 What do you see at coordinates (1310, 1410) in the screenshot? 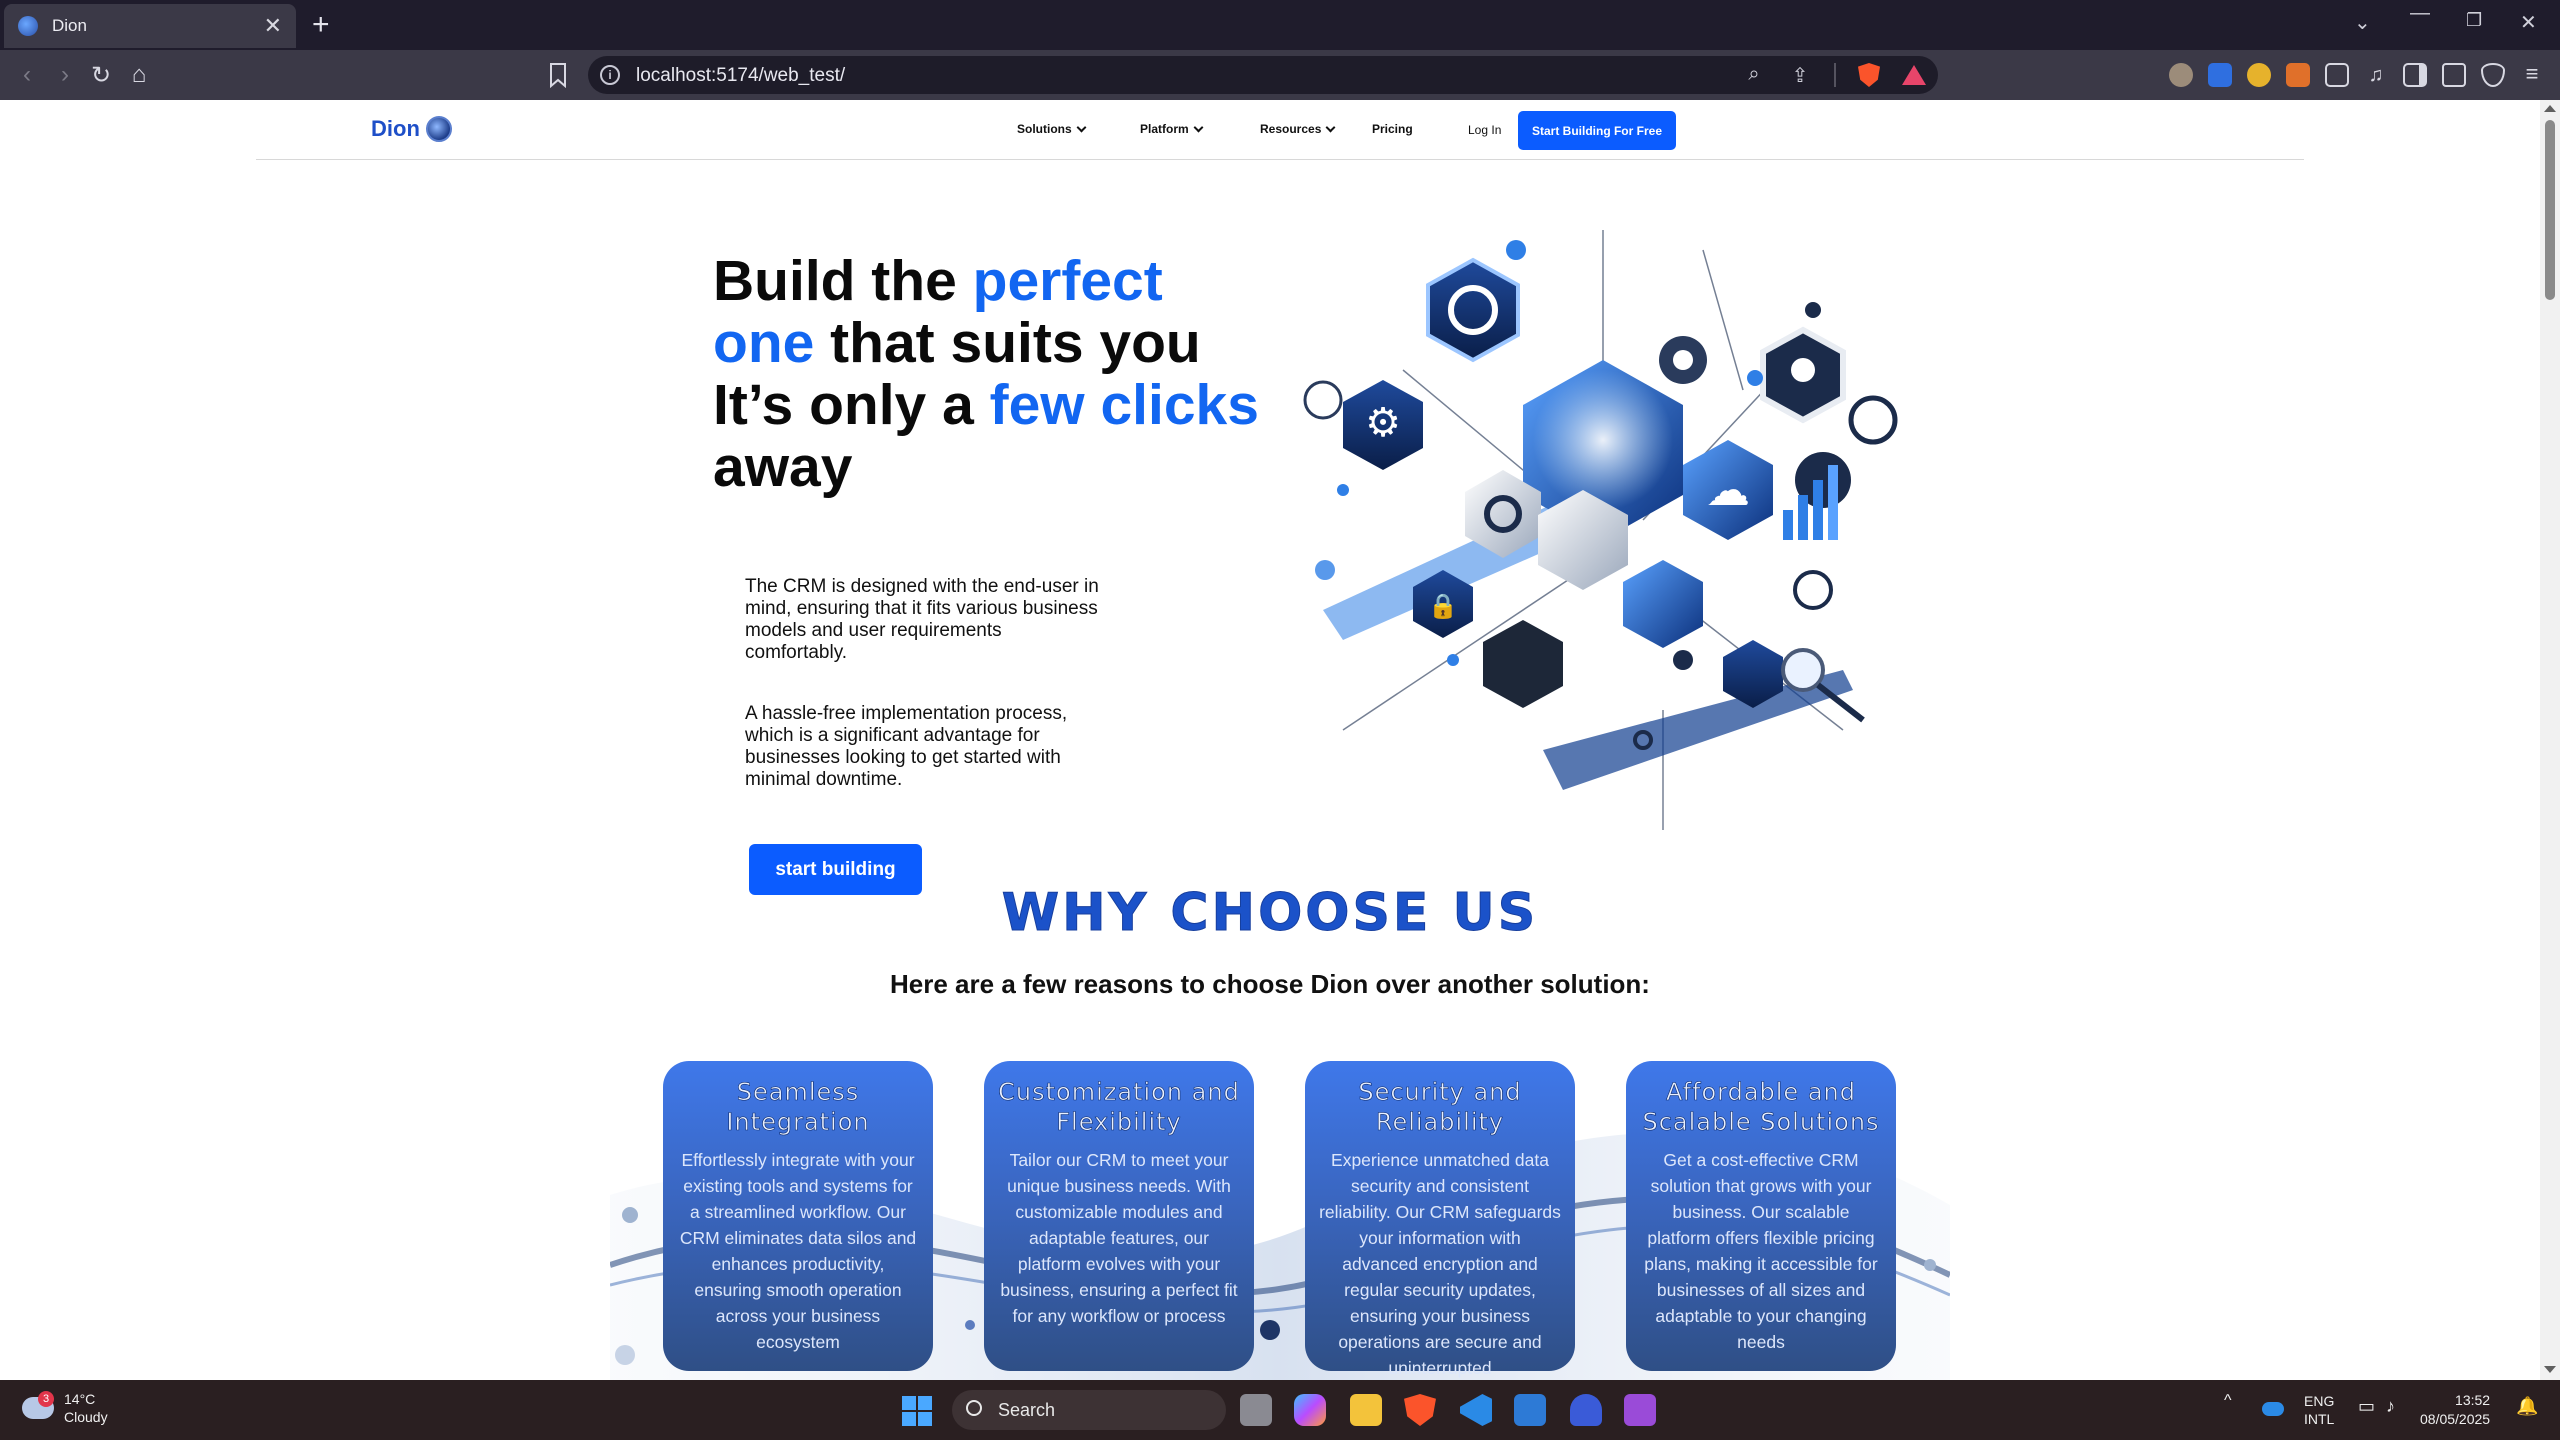
I see `copilot-icon` at bounding box center [1310, 1410].